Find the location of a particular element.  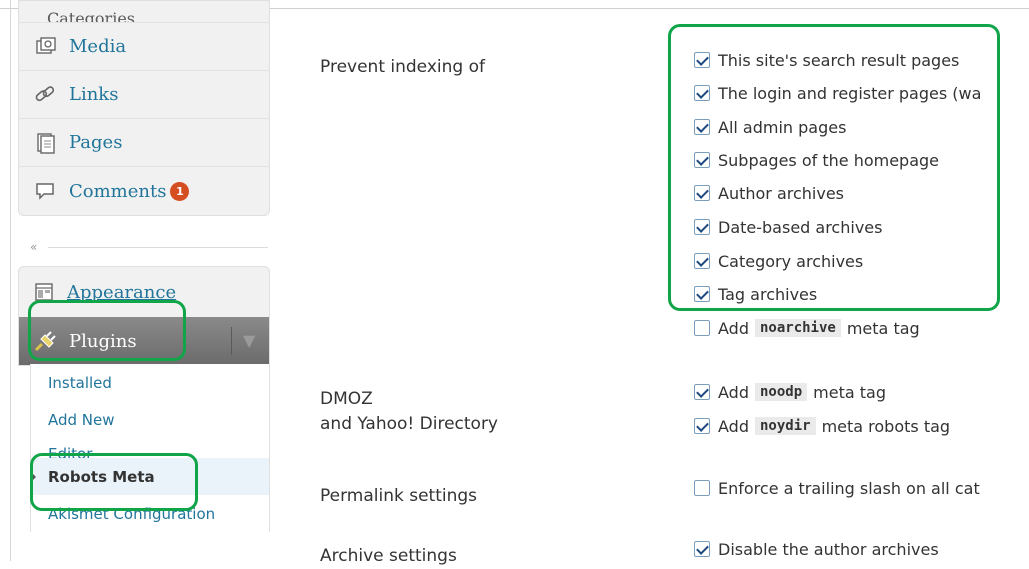

option-noydir: Add noydir meta robots tag is located at coordinates (822, 426).